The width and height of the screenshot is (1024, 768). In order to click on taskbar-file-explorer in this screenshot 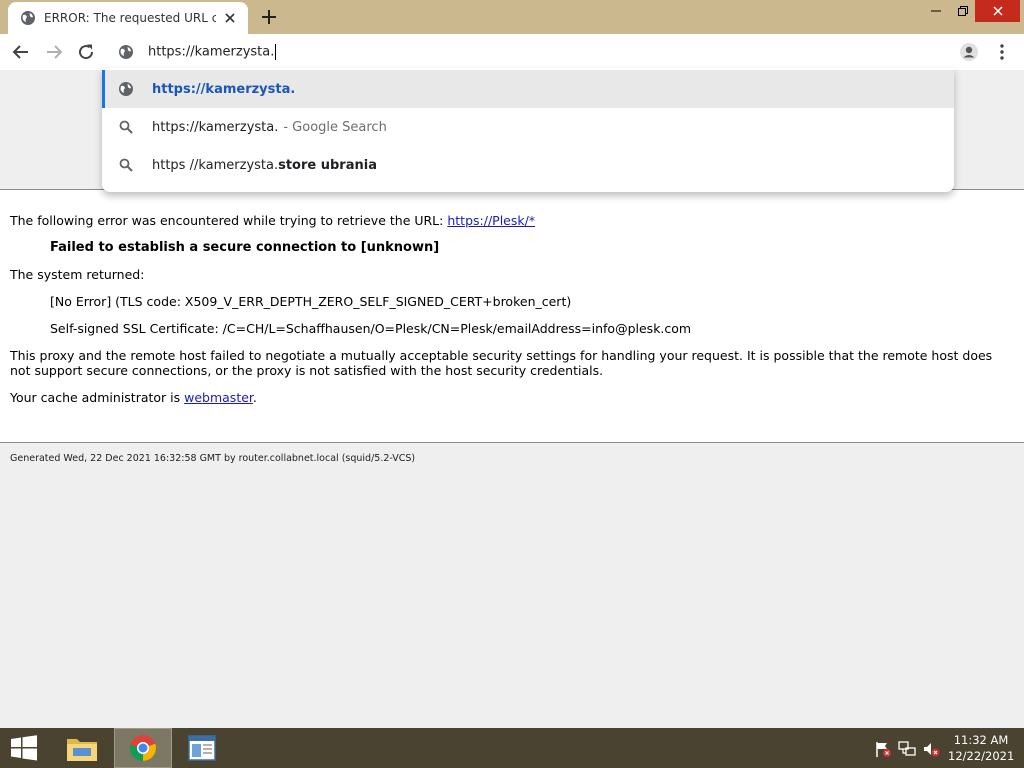, I will do `click(82, 748)`.